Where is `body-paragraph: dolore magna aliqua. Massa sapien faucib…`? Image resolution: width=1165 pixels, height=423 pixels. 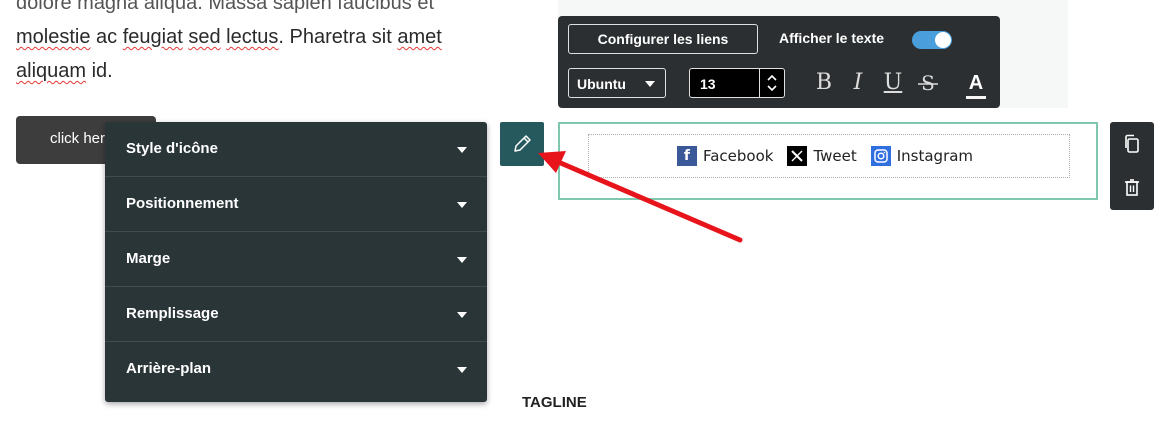 body-paragraph: dolore magna aliqua. Massa sapien faucib… is located at coordinates (276, 44).